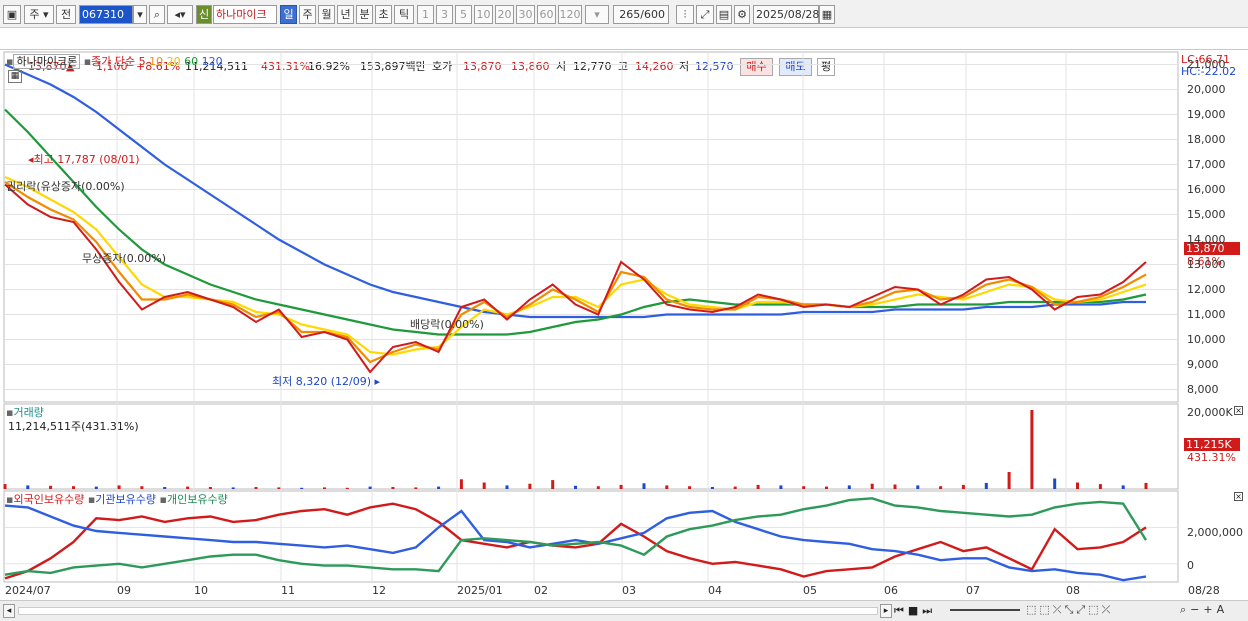 This screenshot has width=1248, height=621. I want to click on interval-30: 30, so click(525, 14).